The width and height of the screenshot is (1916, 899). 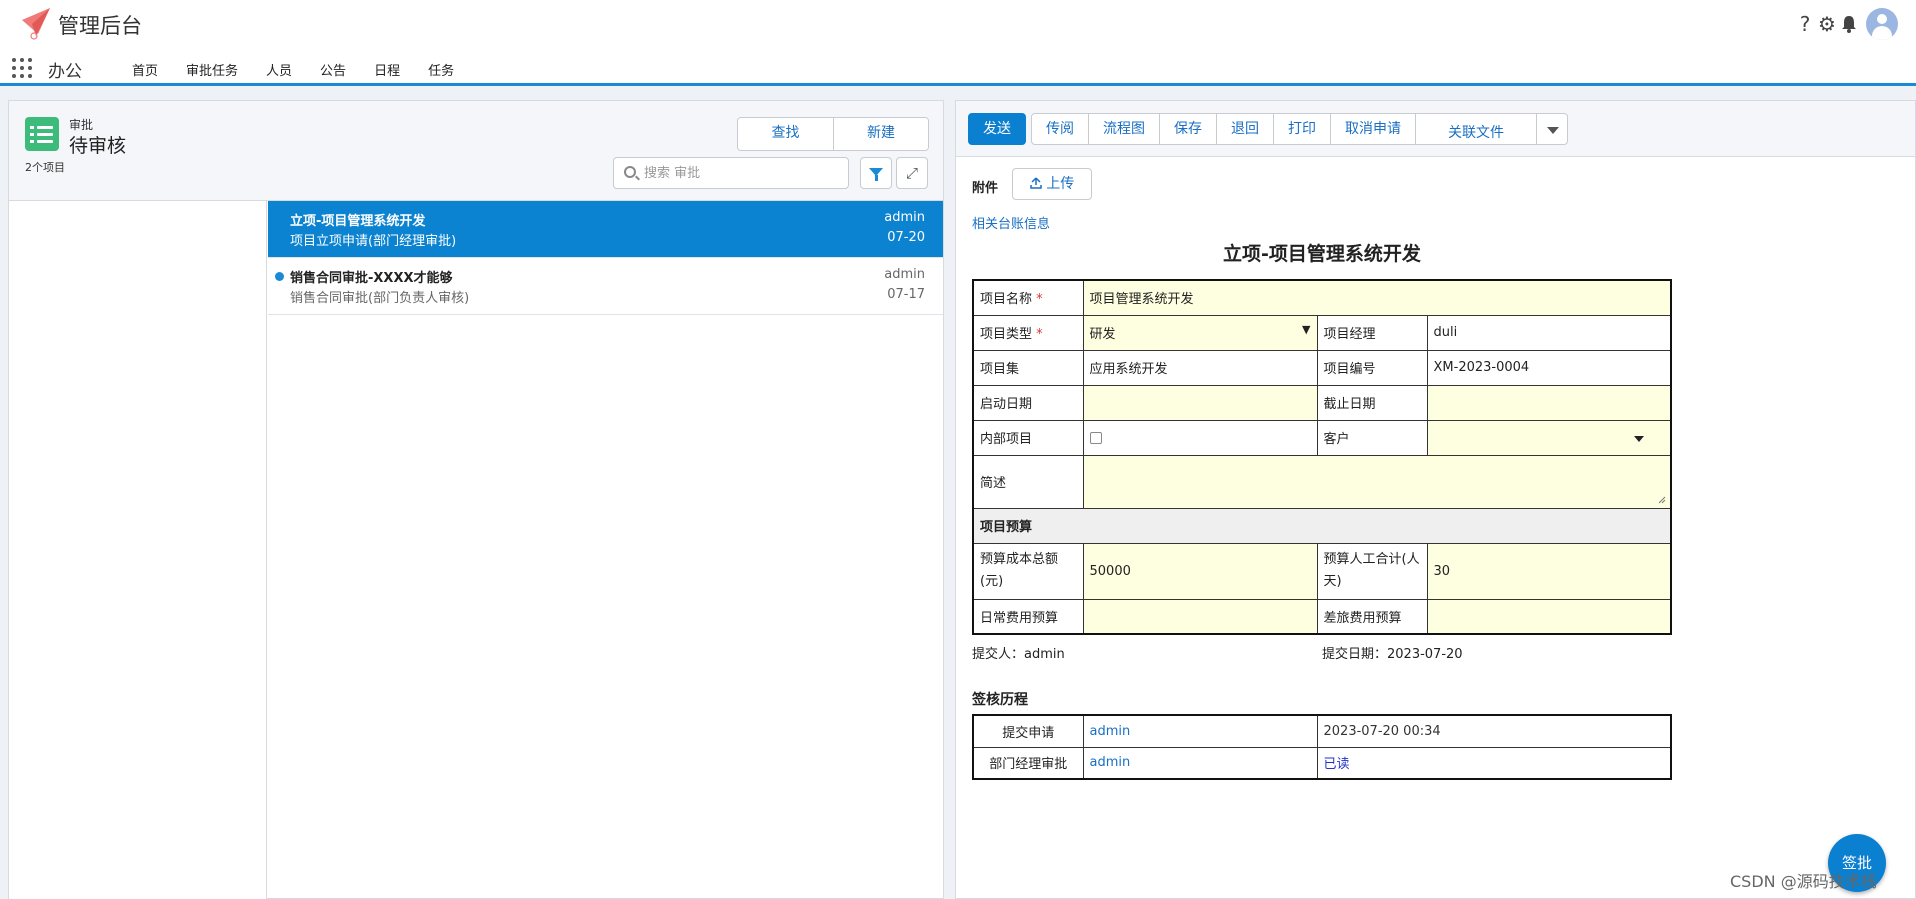 I want to click on cancel-request-button: 取消申请, so click(x=1373, y=129).